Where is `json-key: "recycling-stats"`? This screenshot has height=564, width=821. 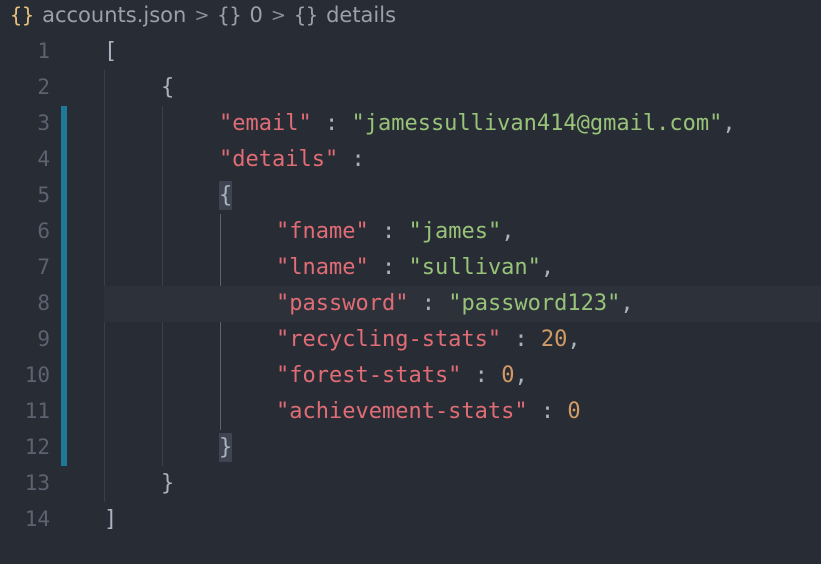
json-key: "recycling-stats" is located at coordinates (389, 339).